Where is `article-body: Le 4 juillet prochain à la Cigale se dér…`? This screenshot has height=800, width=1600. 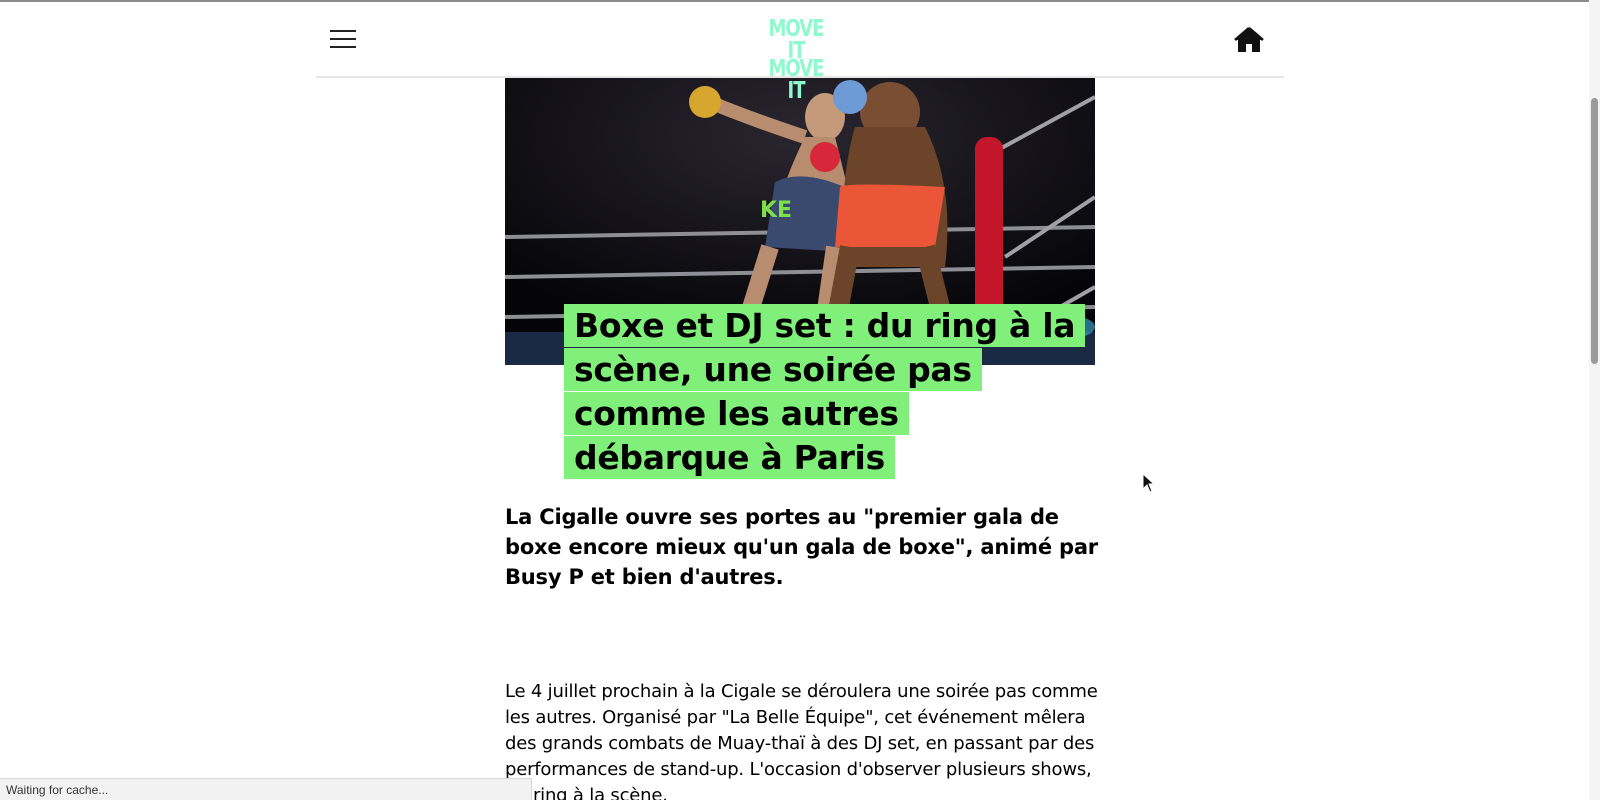
article-body: Le 4 juillet prochain à la Cigale se dér… is located at coordinates (801, 740).